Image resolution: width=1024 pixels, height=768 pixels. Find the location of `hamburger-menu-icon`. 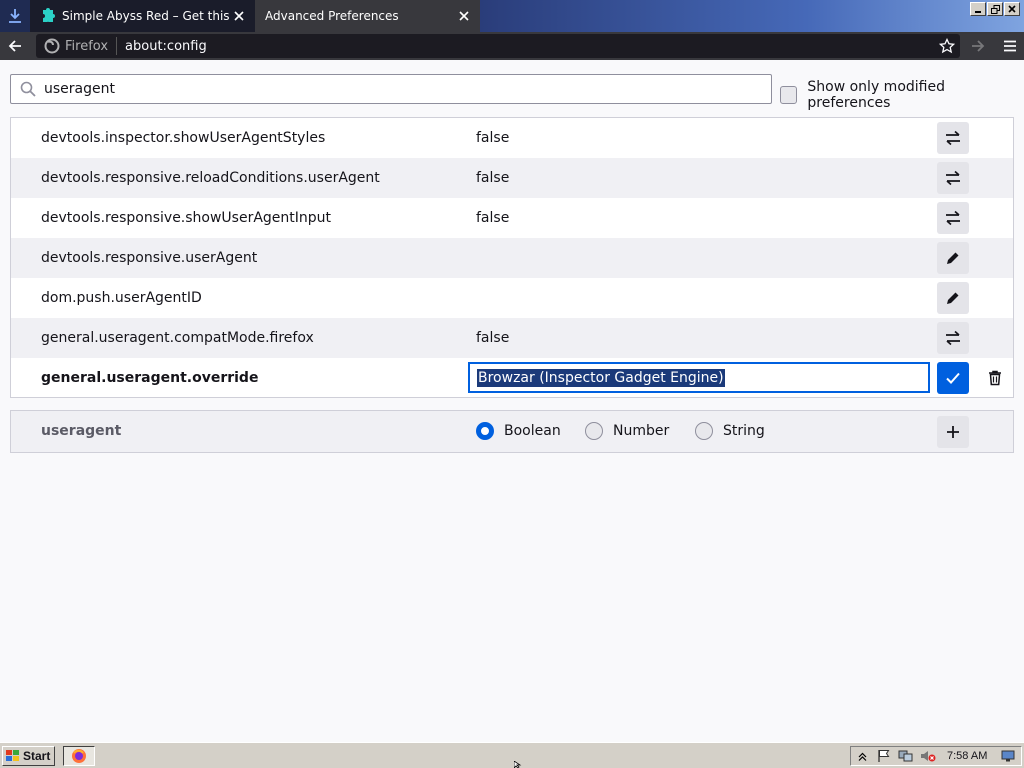

hamburger-menu-icon is located at coordinates (1010, 46).